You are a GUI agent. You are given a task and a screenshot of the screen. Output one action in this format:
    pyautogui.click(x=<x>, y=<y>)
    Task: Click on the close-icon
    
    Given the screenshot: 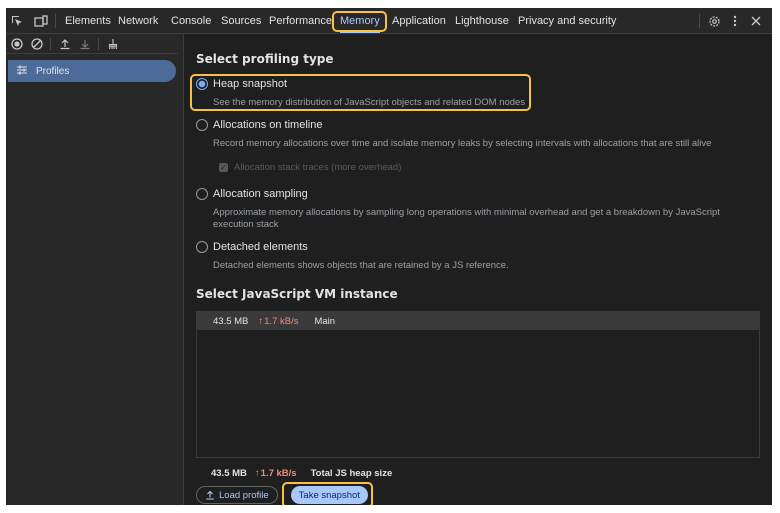 What is the action you would take?
    pyautogui.click(x=756, y=21)
    